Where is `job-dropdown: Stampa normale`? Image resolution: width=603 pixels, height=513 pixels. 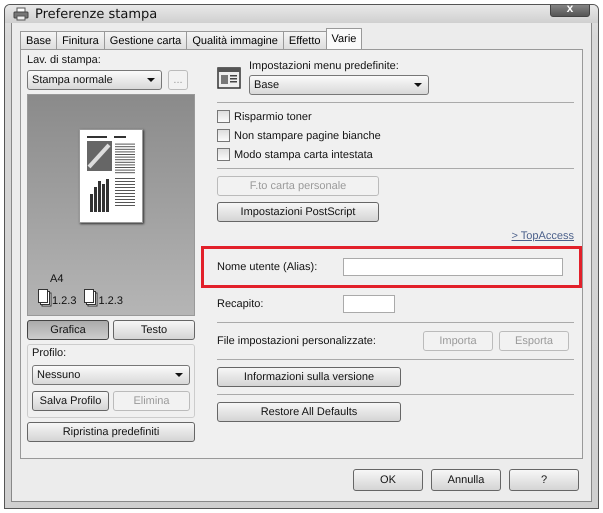 job-dropdown: Stampa normale is located at coordinates (94, 80).